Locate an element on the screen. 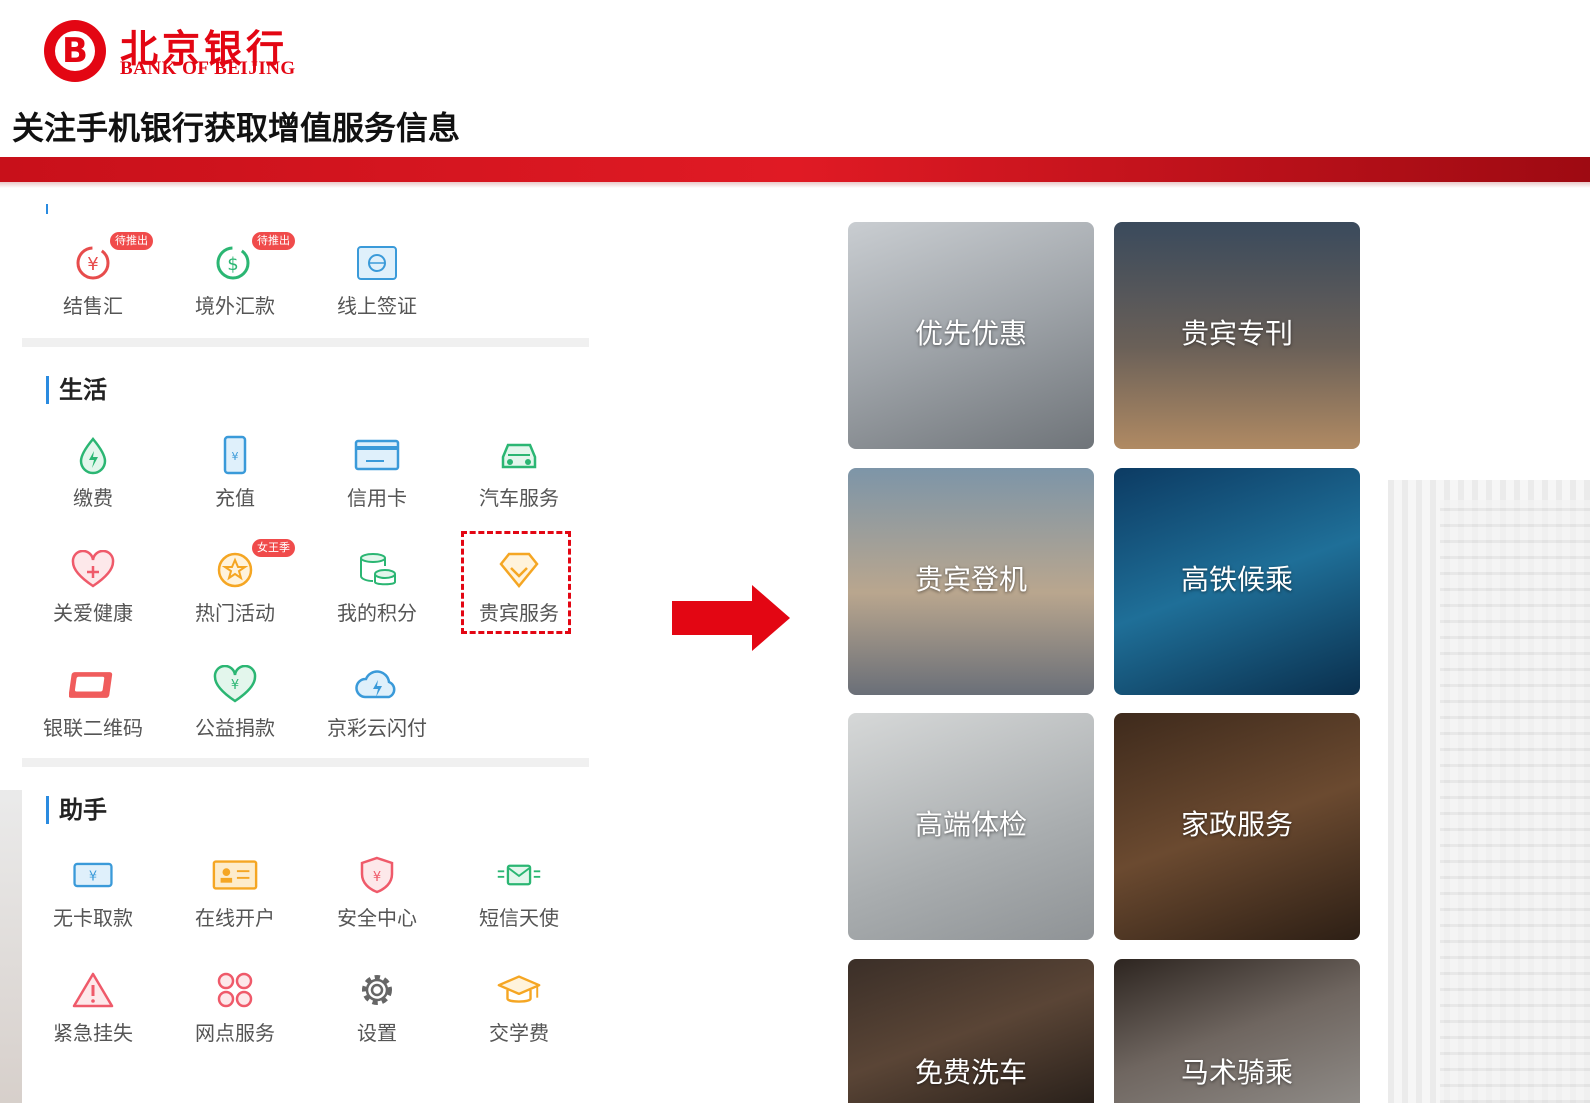 This screenshot has width=1590, height=1103. brand-name-en: BANK OF BEIJING is located at coordinates (208, 68).